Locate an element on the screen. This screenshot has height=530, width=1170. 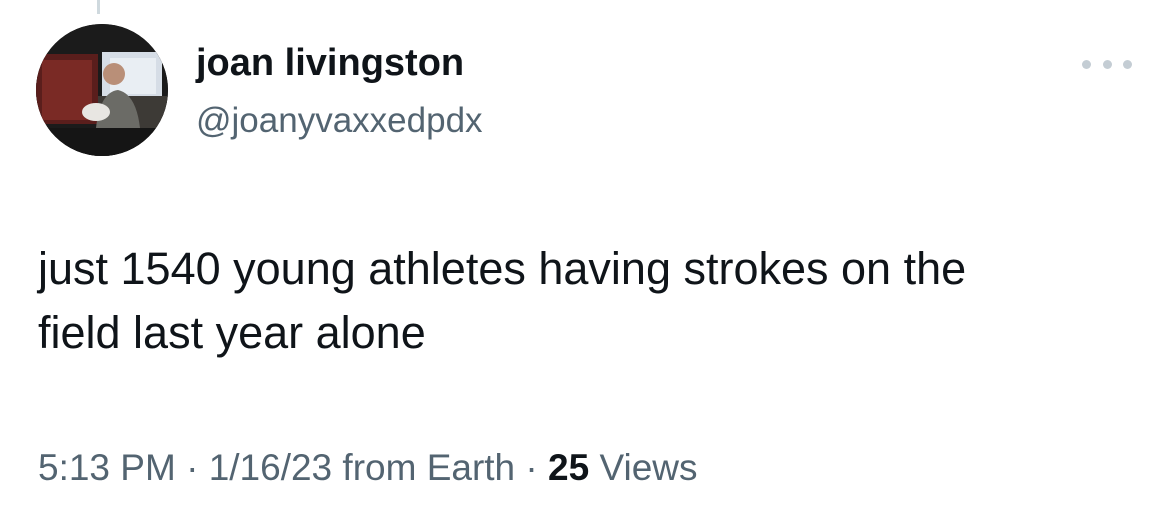
author-handle: @joanyvaxxedpdx is located at coordinates (339, 121).